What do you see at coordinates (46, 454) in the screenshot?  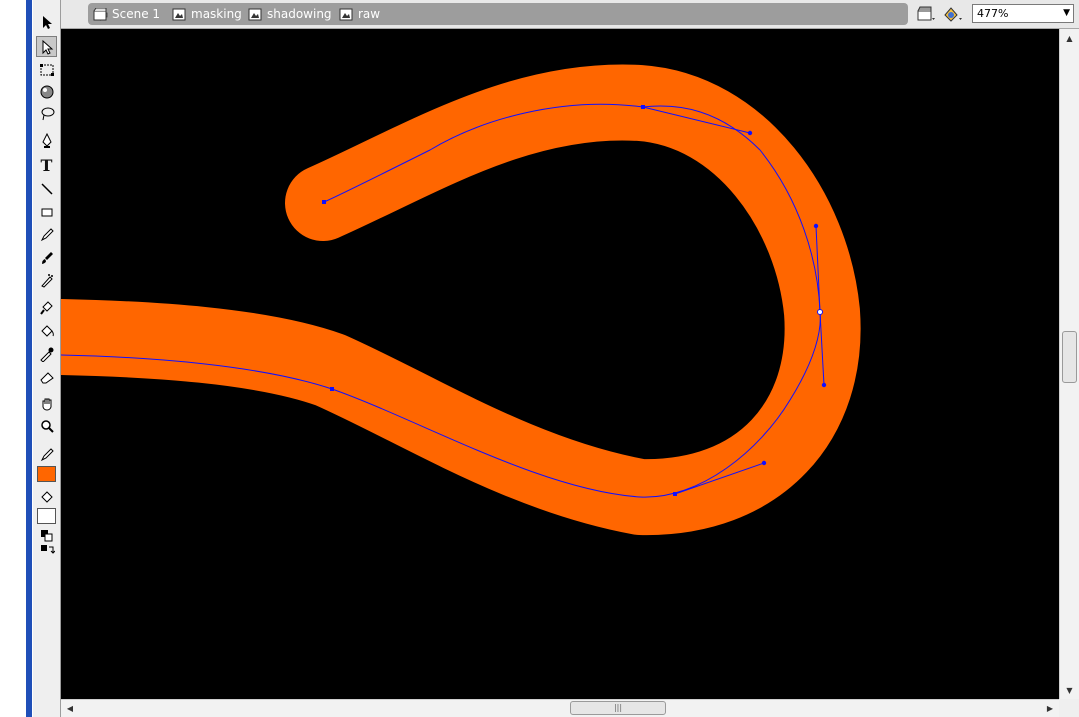 I see `stroke-color-pencil-icon` at bounding box center [46, 454].